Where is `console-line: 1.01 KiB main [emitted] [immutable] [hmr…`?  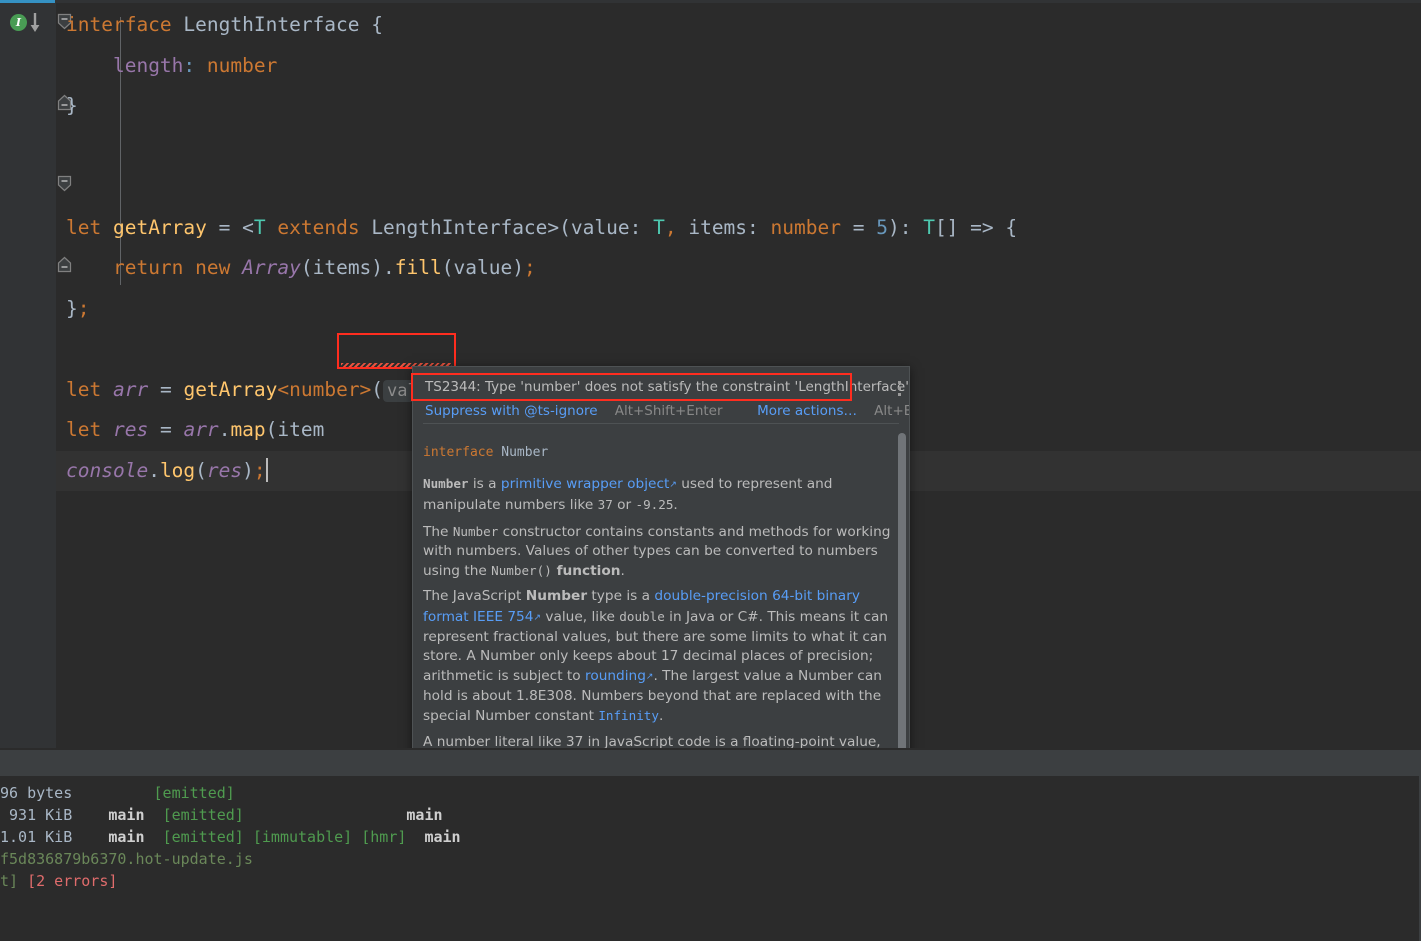 console-line: 1.01 KiB main [emitted] [immutable] [hmr… is located at coordinates (710, 837).